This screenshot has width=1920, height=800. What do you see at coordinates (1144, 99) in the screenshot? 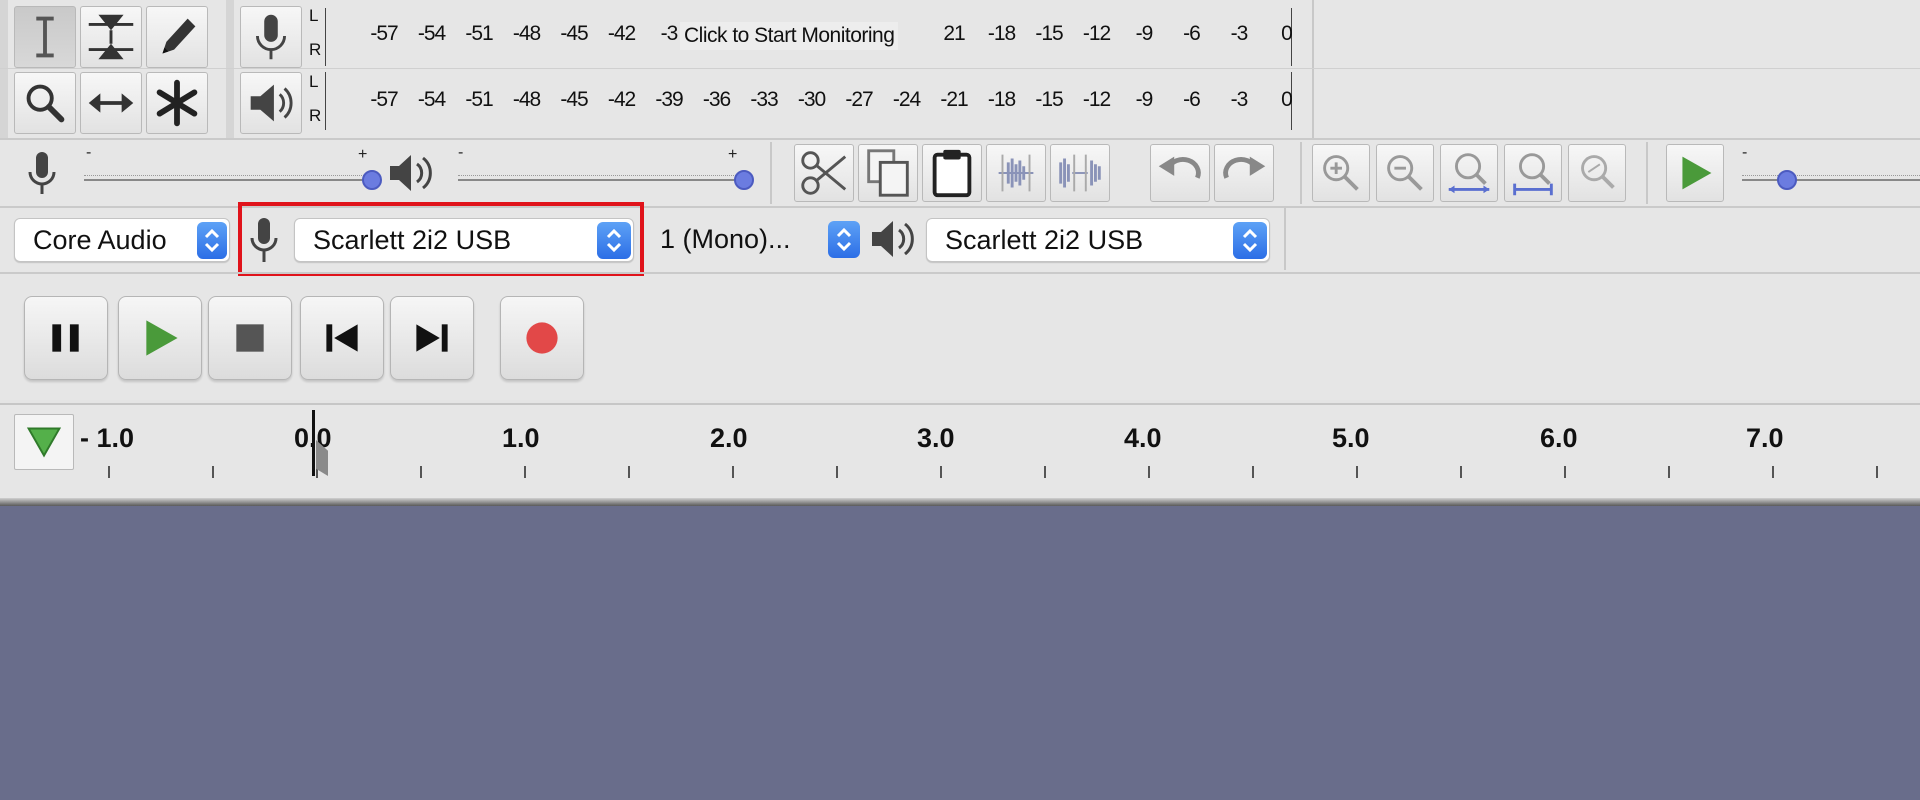
I see `playback-meter-tick: -9` at bounding box center [1144, 99].